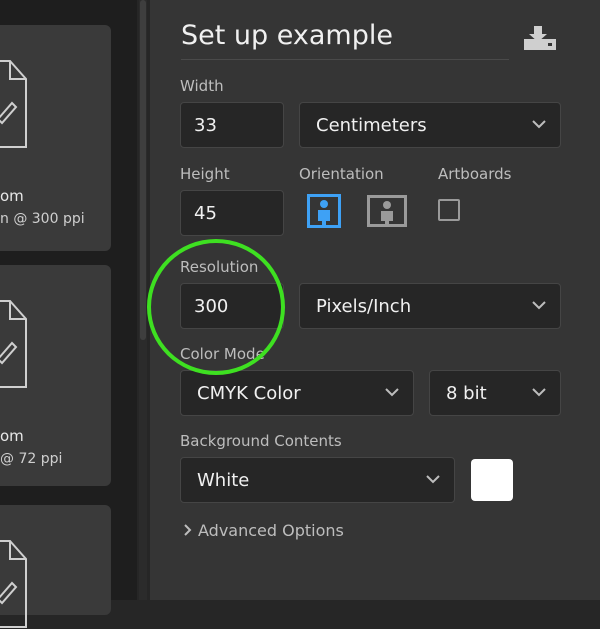  Describe the element at coordinates (449, 210) in the screenshot. I see `artboards-checkbox` at that location.